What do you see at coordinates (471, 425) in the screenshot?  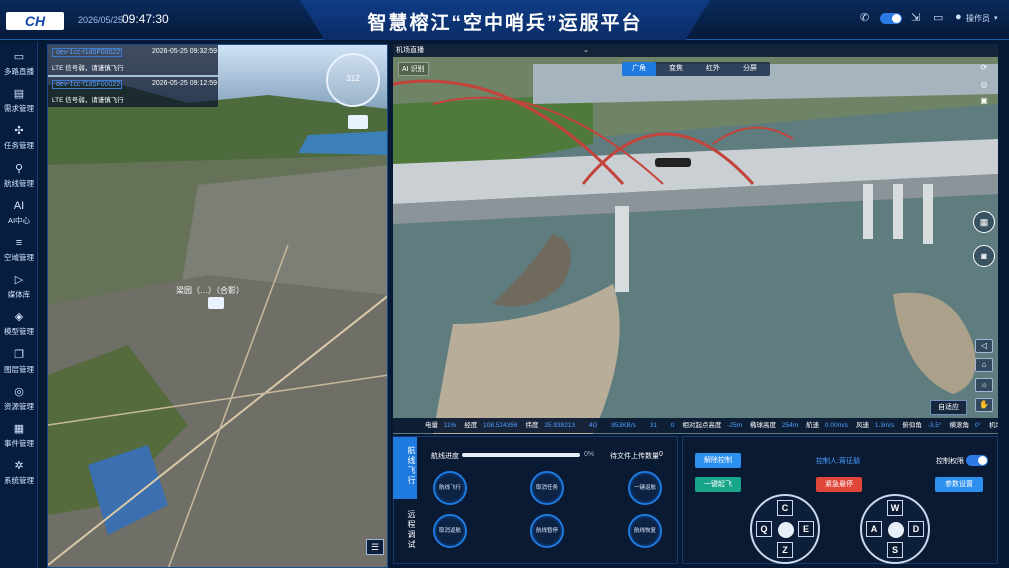 I see `telemetry-label: 经度` at bounding box center [471, 425].